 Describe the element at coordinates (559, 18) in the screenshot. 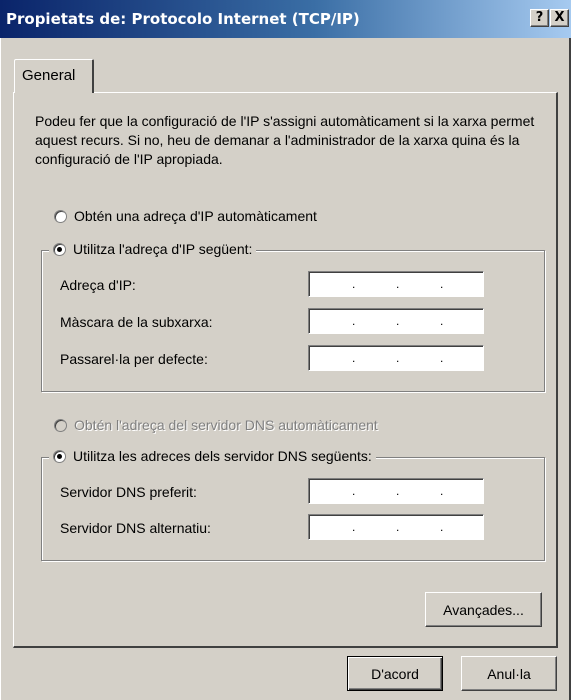

I see `close-button: X` at that location.